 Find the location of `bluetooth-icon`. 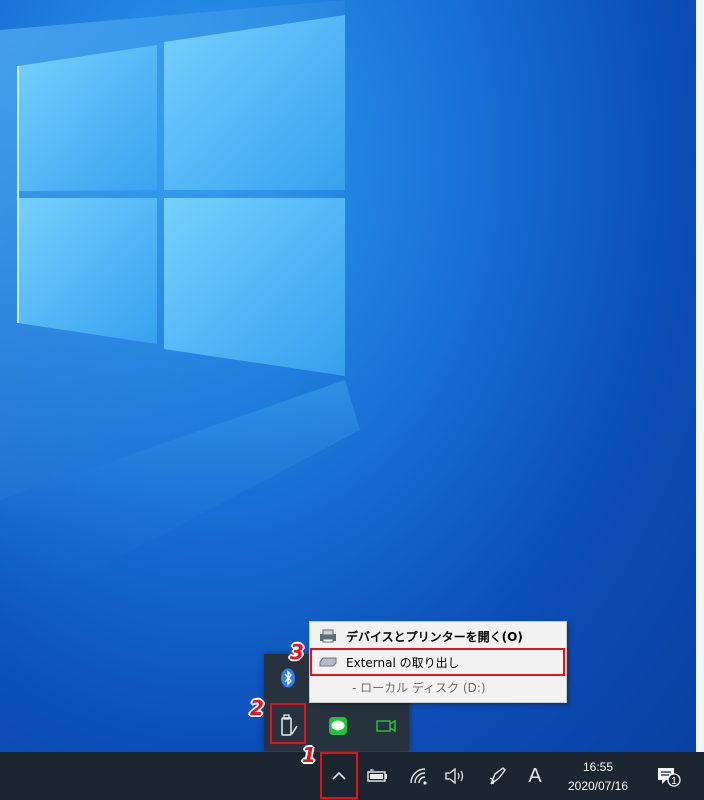

bluetooth-icon is located at coordinates (288, 678).